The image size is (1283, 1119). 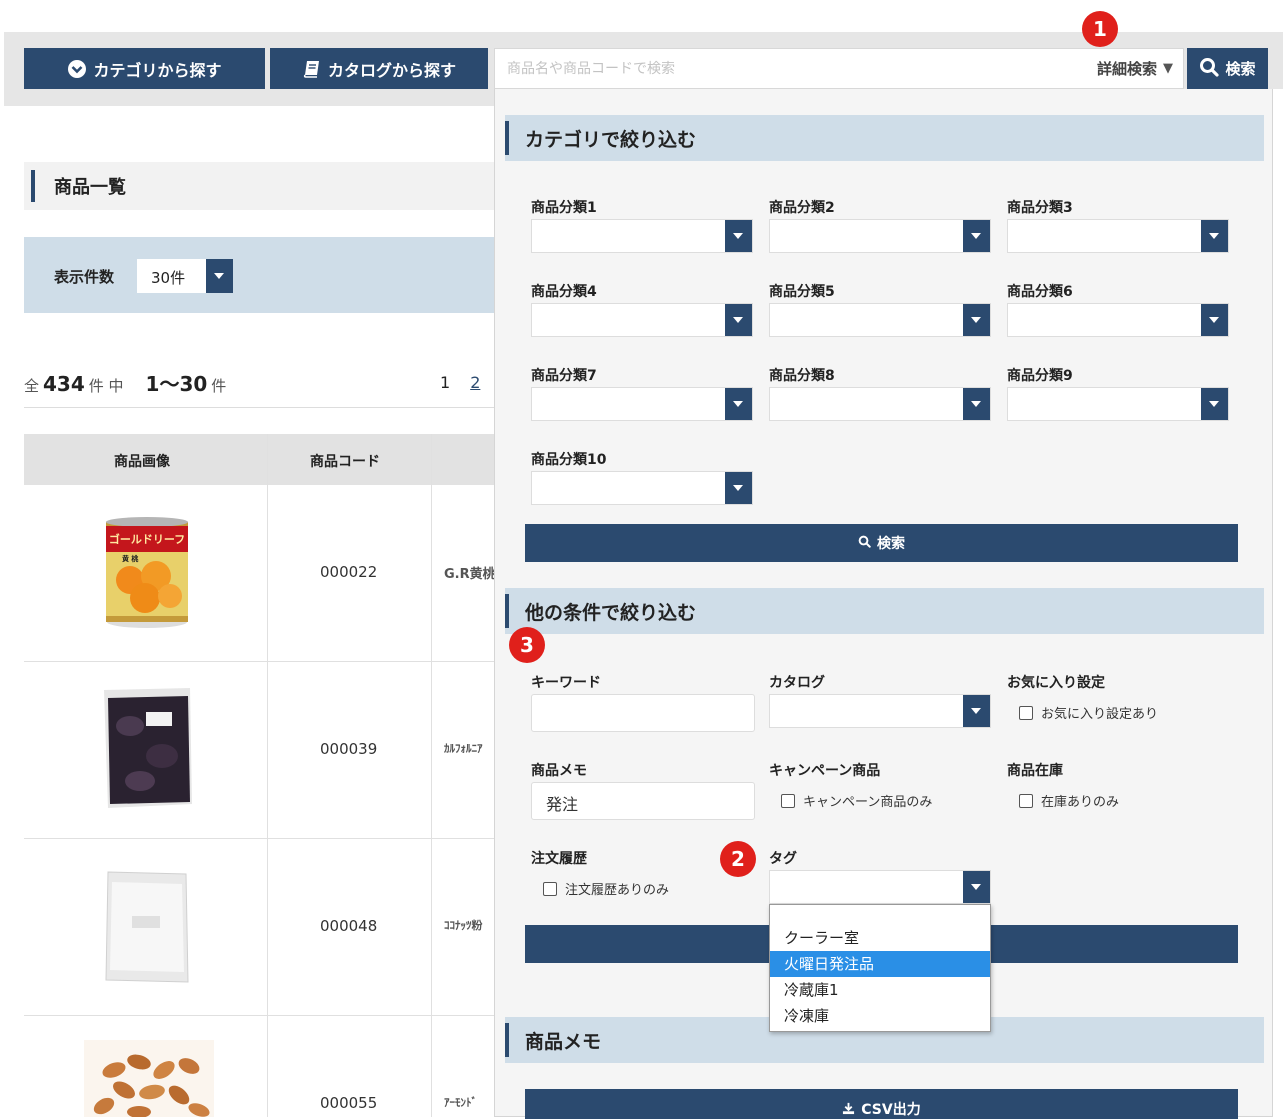 I want to click on tag-dropdown-list: クーラー室 火曜日発注品 冷蔵庫1 冷凍庫, so click(x=880, y=968).